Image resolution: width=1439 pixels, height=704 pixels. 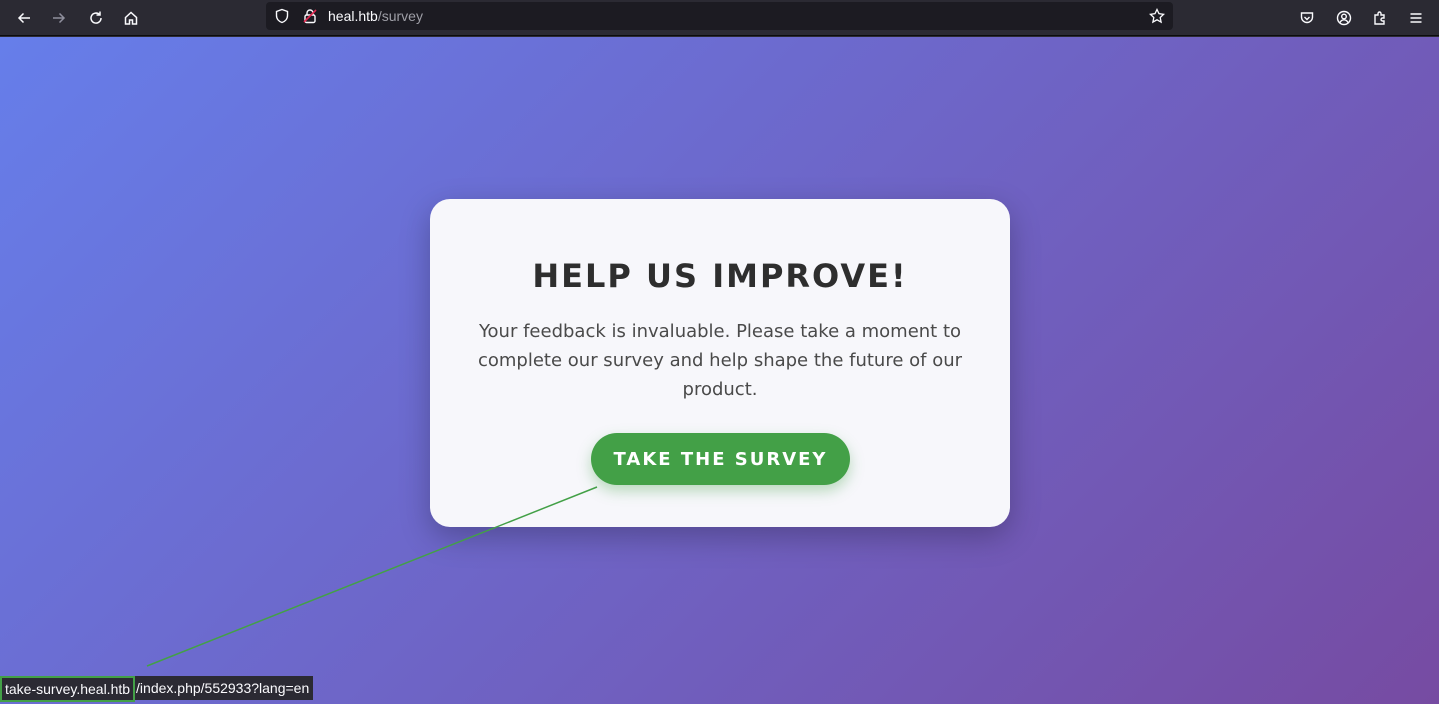 I want to click on browser-toolbar: heal.htb/survey, so click(x=719, y=18).